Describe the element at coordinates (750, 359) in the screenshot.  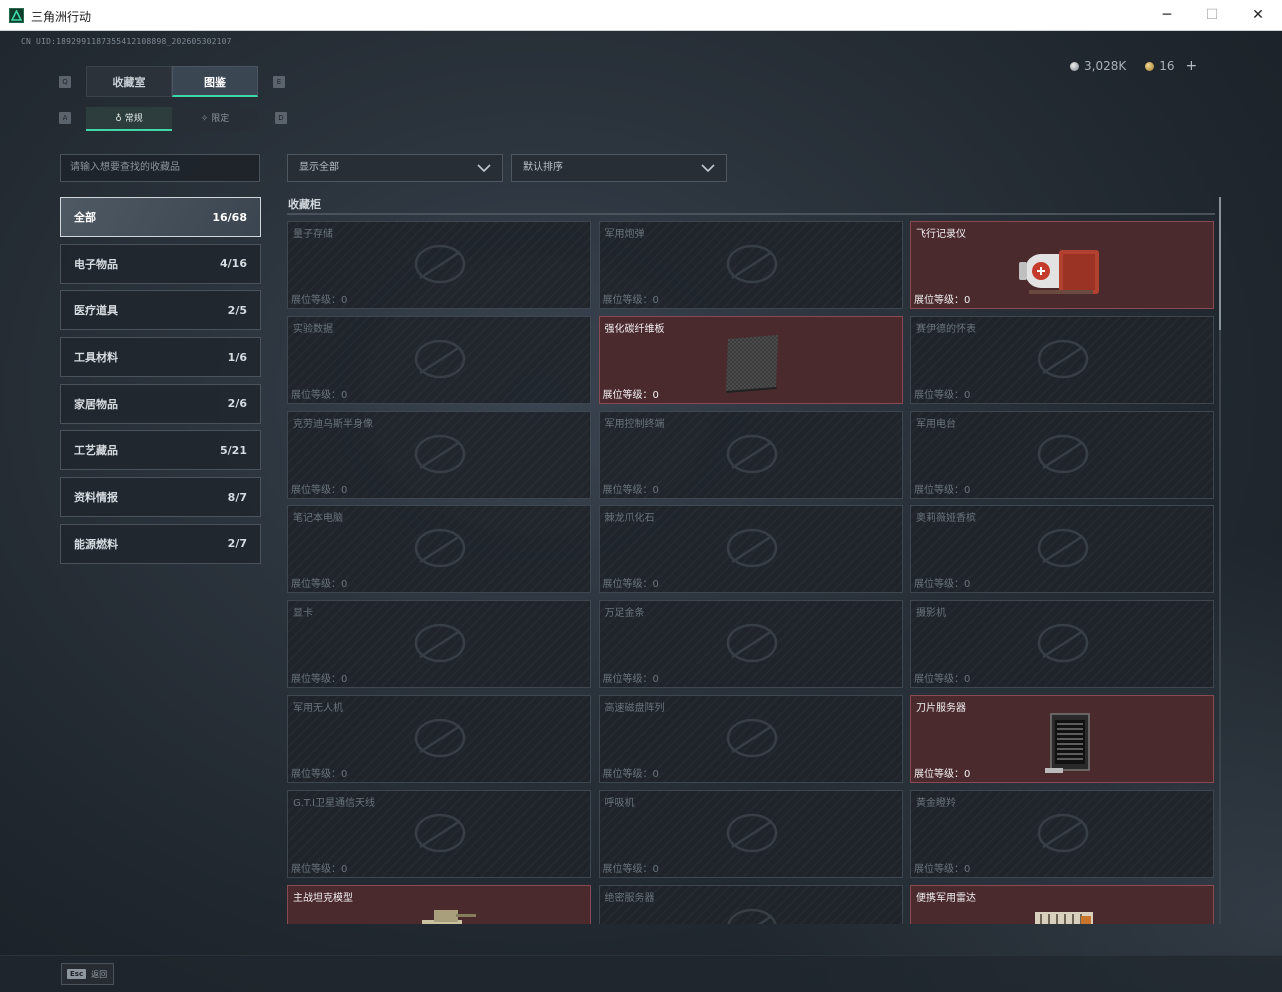
I see `collection-item-card: 强化碳纤维板 展位等级：0` at that location.